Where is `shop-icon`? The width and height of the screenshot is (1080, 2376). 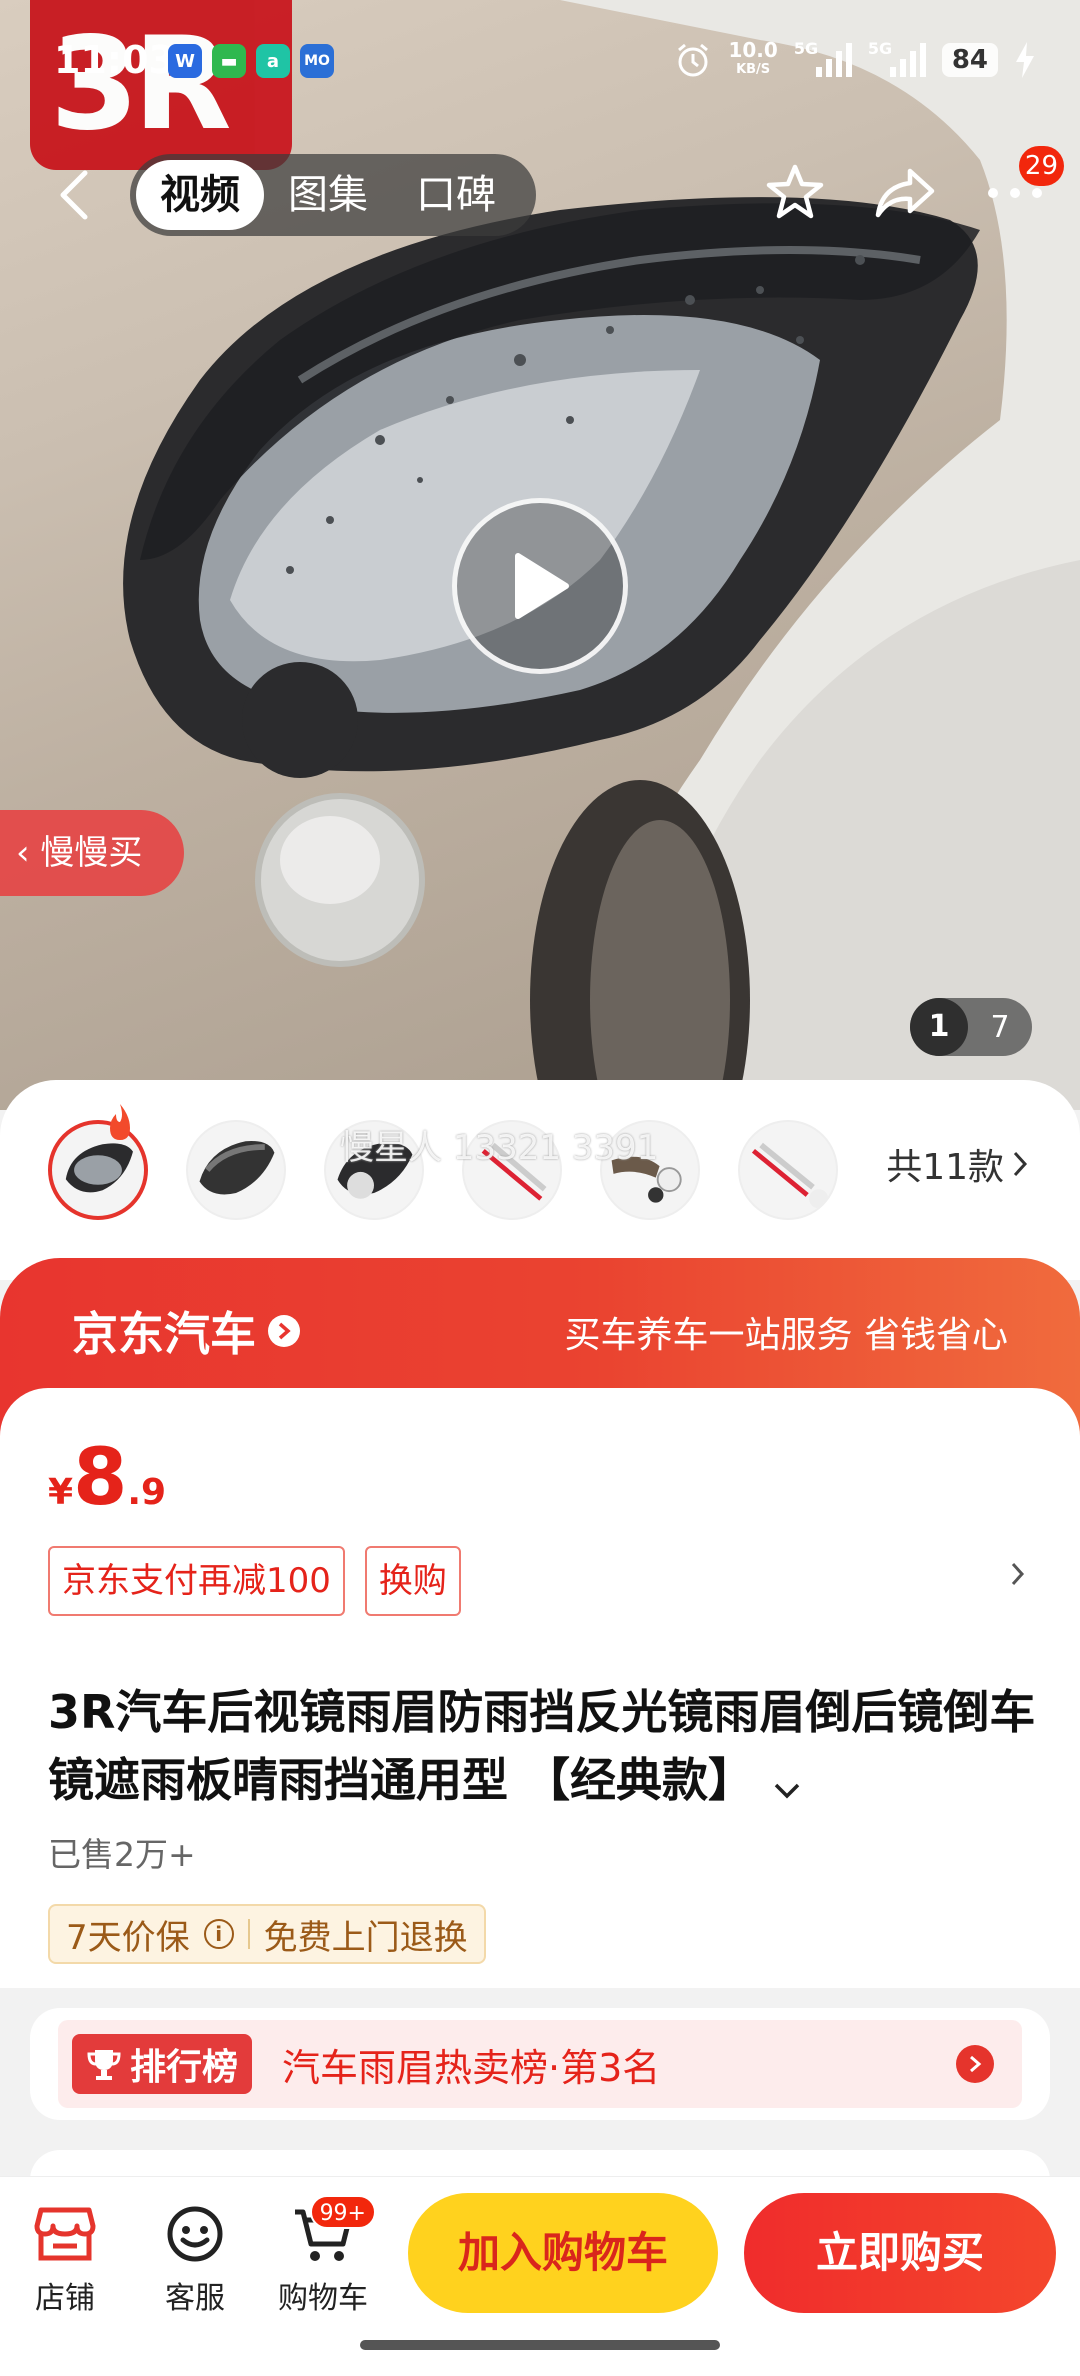
shop-icon is located at coordinates (65, 2234).